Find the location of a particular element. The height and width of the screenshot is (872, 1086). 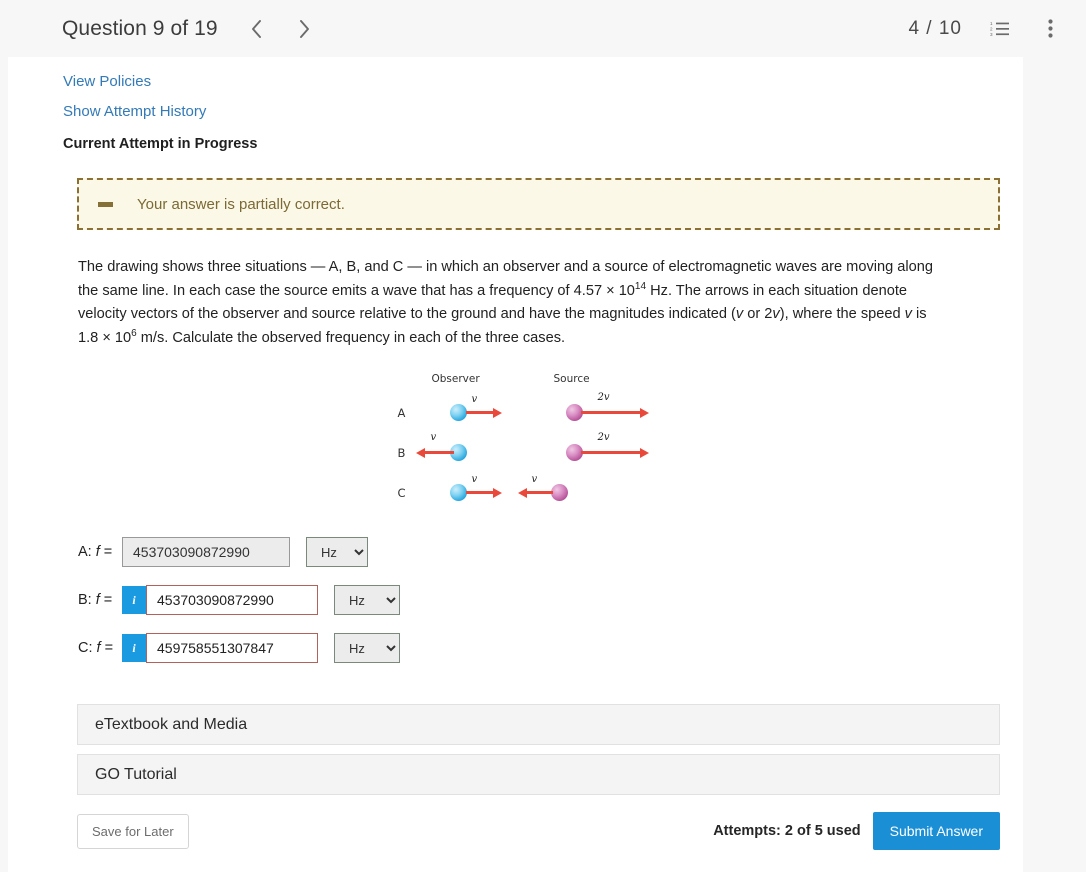

save-for-later-button: Save for Later is located at coordinates (133, 831).